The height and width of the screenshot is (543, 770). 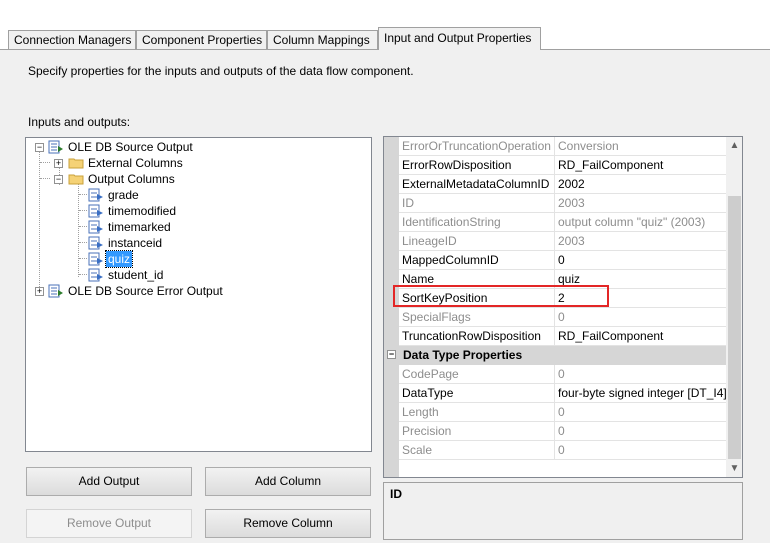 What do you see at coordinates (463, 355) in the screenshot?
I see `category-label: Data Type Properties` at bounding box center [463, 355].